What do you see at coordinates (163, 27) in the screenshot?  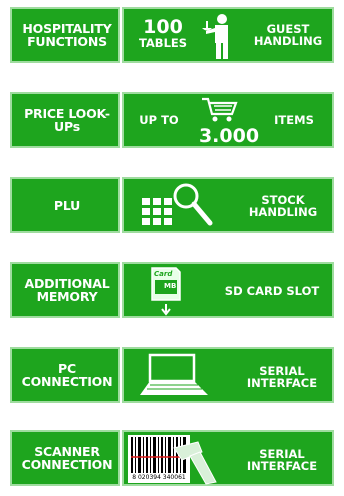 I see `tables-count: 100` at bounding box center [163, 27].